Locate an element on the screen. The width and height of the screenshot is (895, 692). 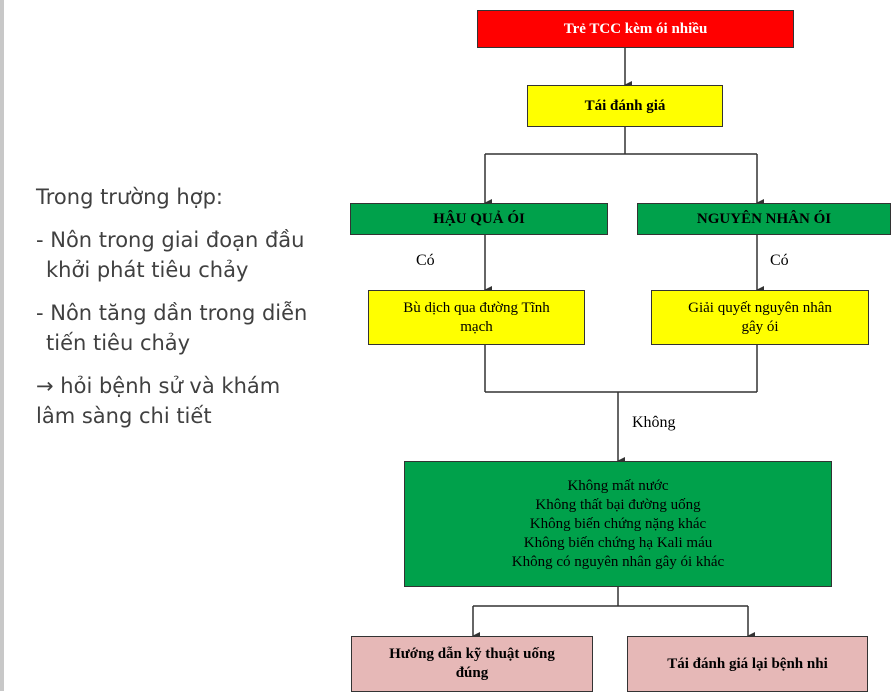
box-child-vomiting: Trẻ TCC kèm ói nhiều is located at coordinates (635, 29).